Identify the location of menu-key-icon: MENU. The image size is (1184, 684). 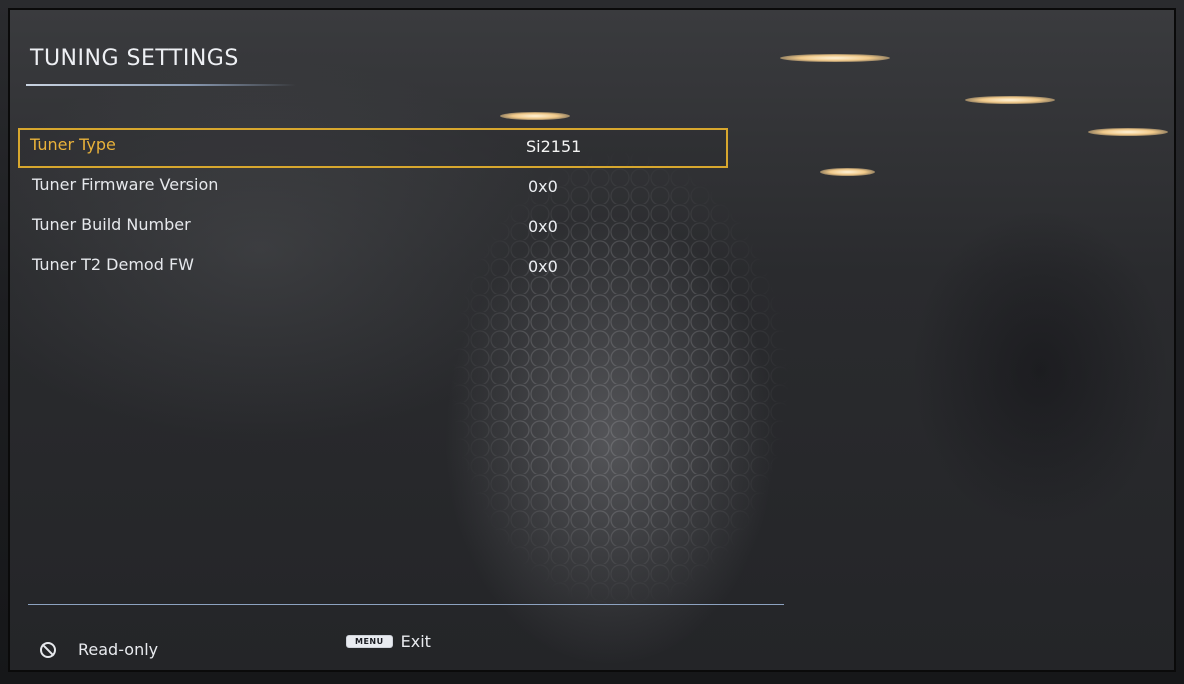
(369, 641).